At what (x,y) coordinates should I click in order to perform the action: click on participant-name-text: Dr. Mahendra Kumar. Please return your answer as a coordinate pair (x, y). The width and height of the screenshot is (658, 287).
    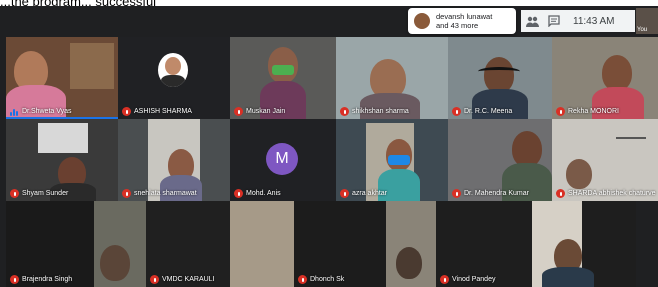
    Looking at the image, I should click on (496, 193).